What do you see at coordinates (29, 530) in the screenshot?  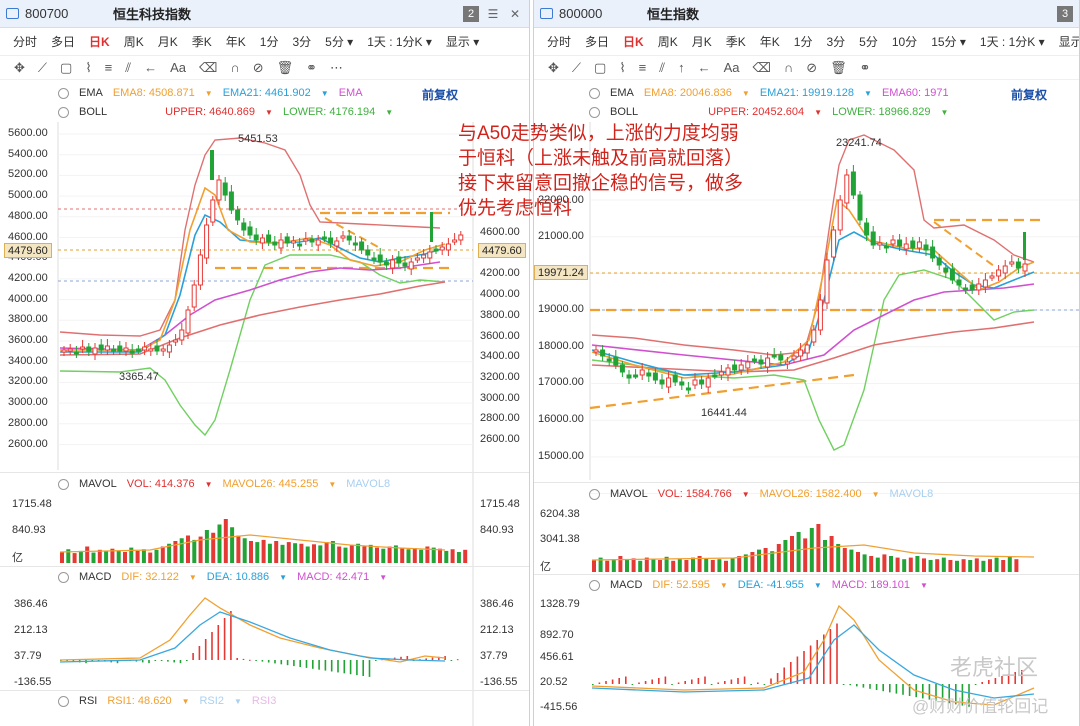 I see `axis-tick-label: 840.93` at bounding box center [29, 530].